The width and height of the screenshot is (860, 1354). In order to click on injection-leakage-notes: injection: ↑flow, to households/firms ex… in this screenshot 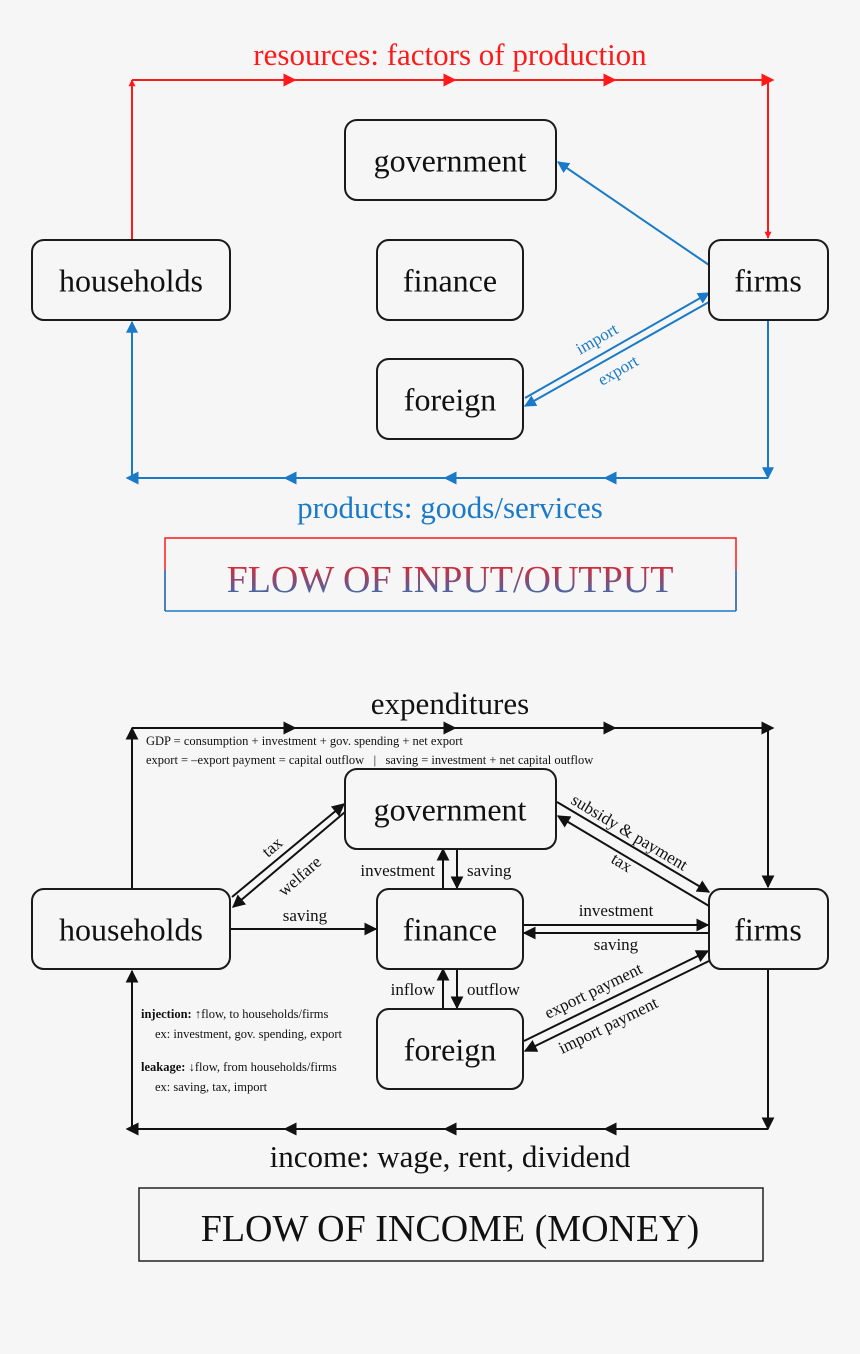, I will do `click(242, 1050)`.